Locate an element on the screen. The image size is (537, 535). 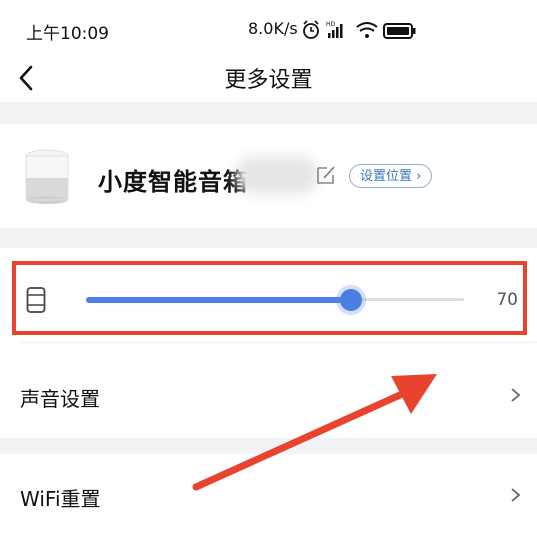
set-location-button: 设置位置 › is located at coordinates (391, 176).